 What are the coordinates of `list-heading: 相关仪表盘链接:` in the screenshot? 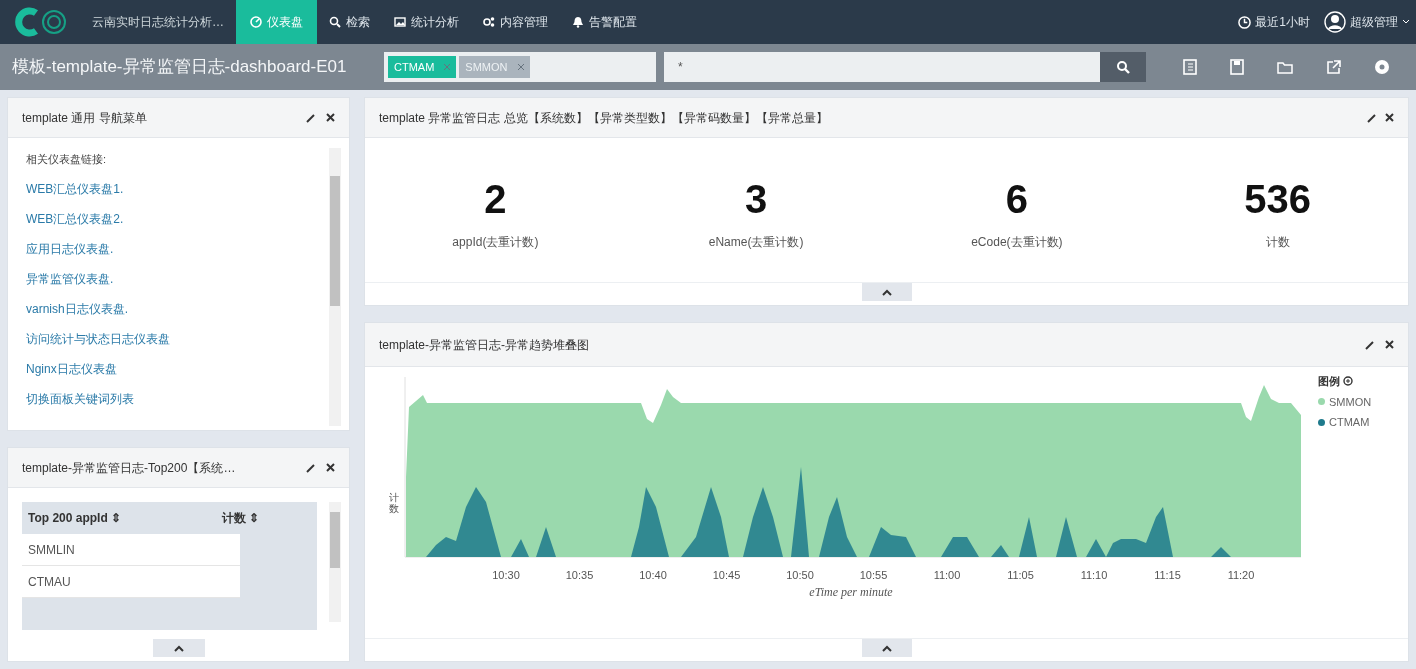 It's located at (67, 159).